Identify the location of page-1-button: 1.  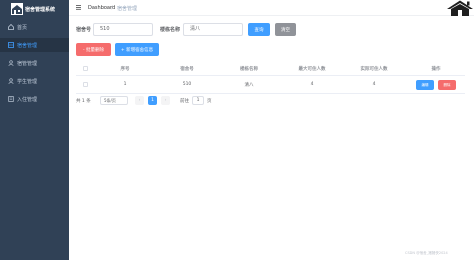
(152, 100).